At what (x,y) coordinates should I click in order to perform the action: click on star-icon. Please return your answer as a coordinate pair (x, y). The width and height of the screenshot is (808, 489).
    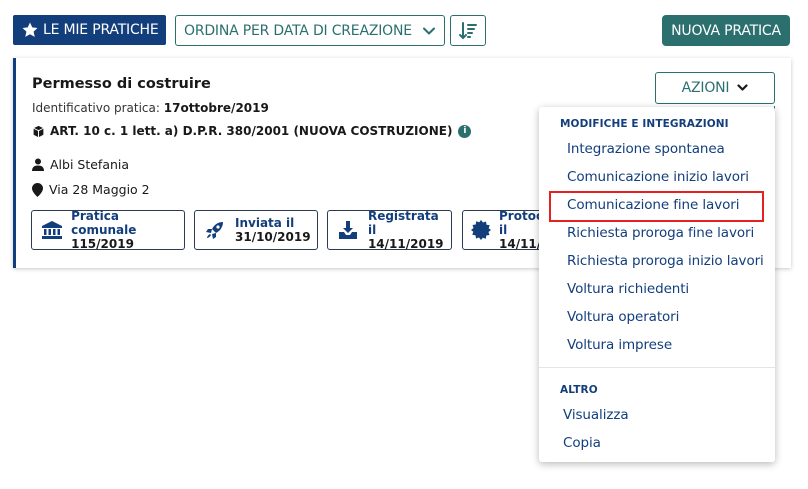
    Looking at the image, I should click on (30, 29).